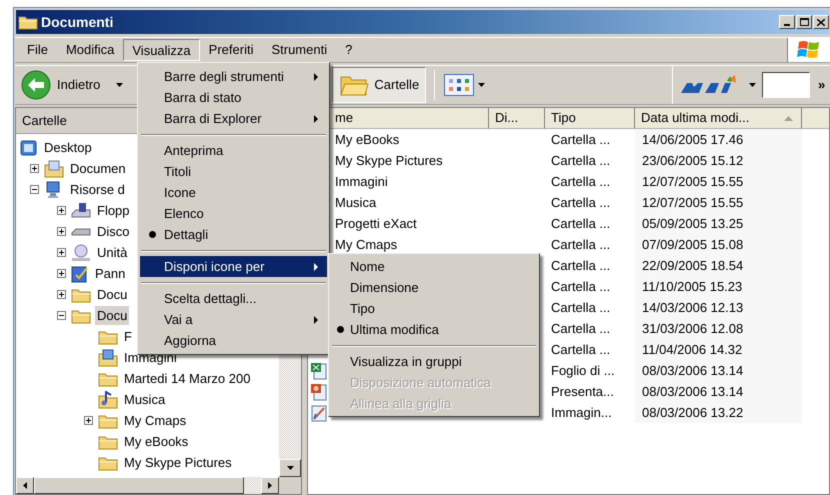  What do you see at coordinates (113, 210) in the screenshot?
I see `tree-item: Flopp` at bounding box center [113, 210].